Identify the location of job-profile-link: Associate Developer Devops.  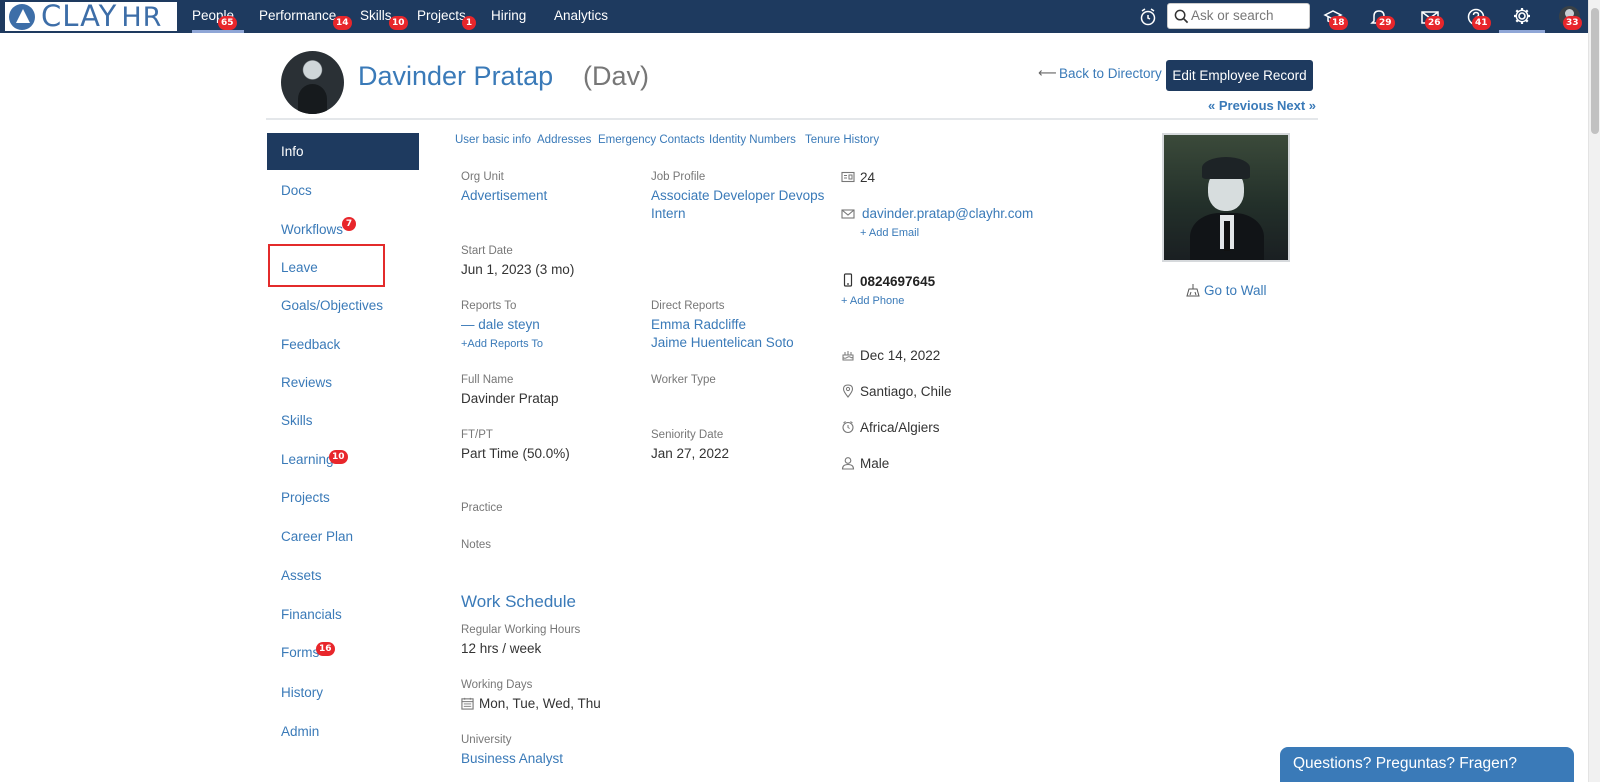
(737, 195).